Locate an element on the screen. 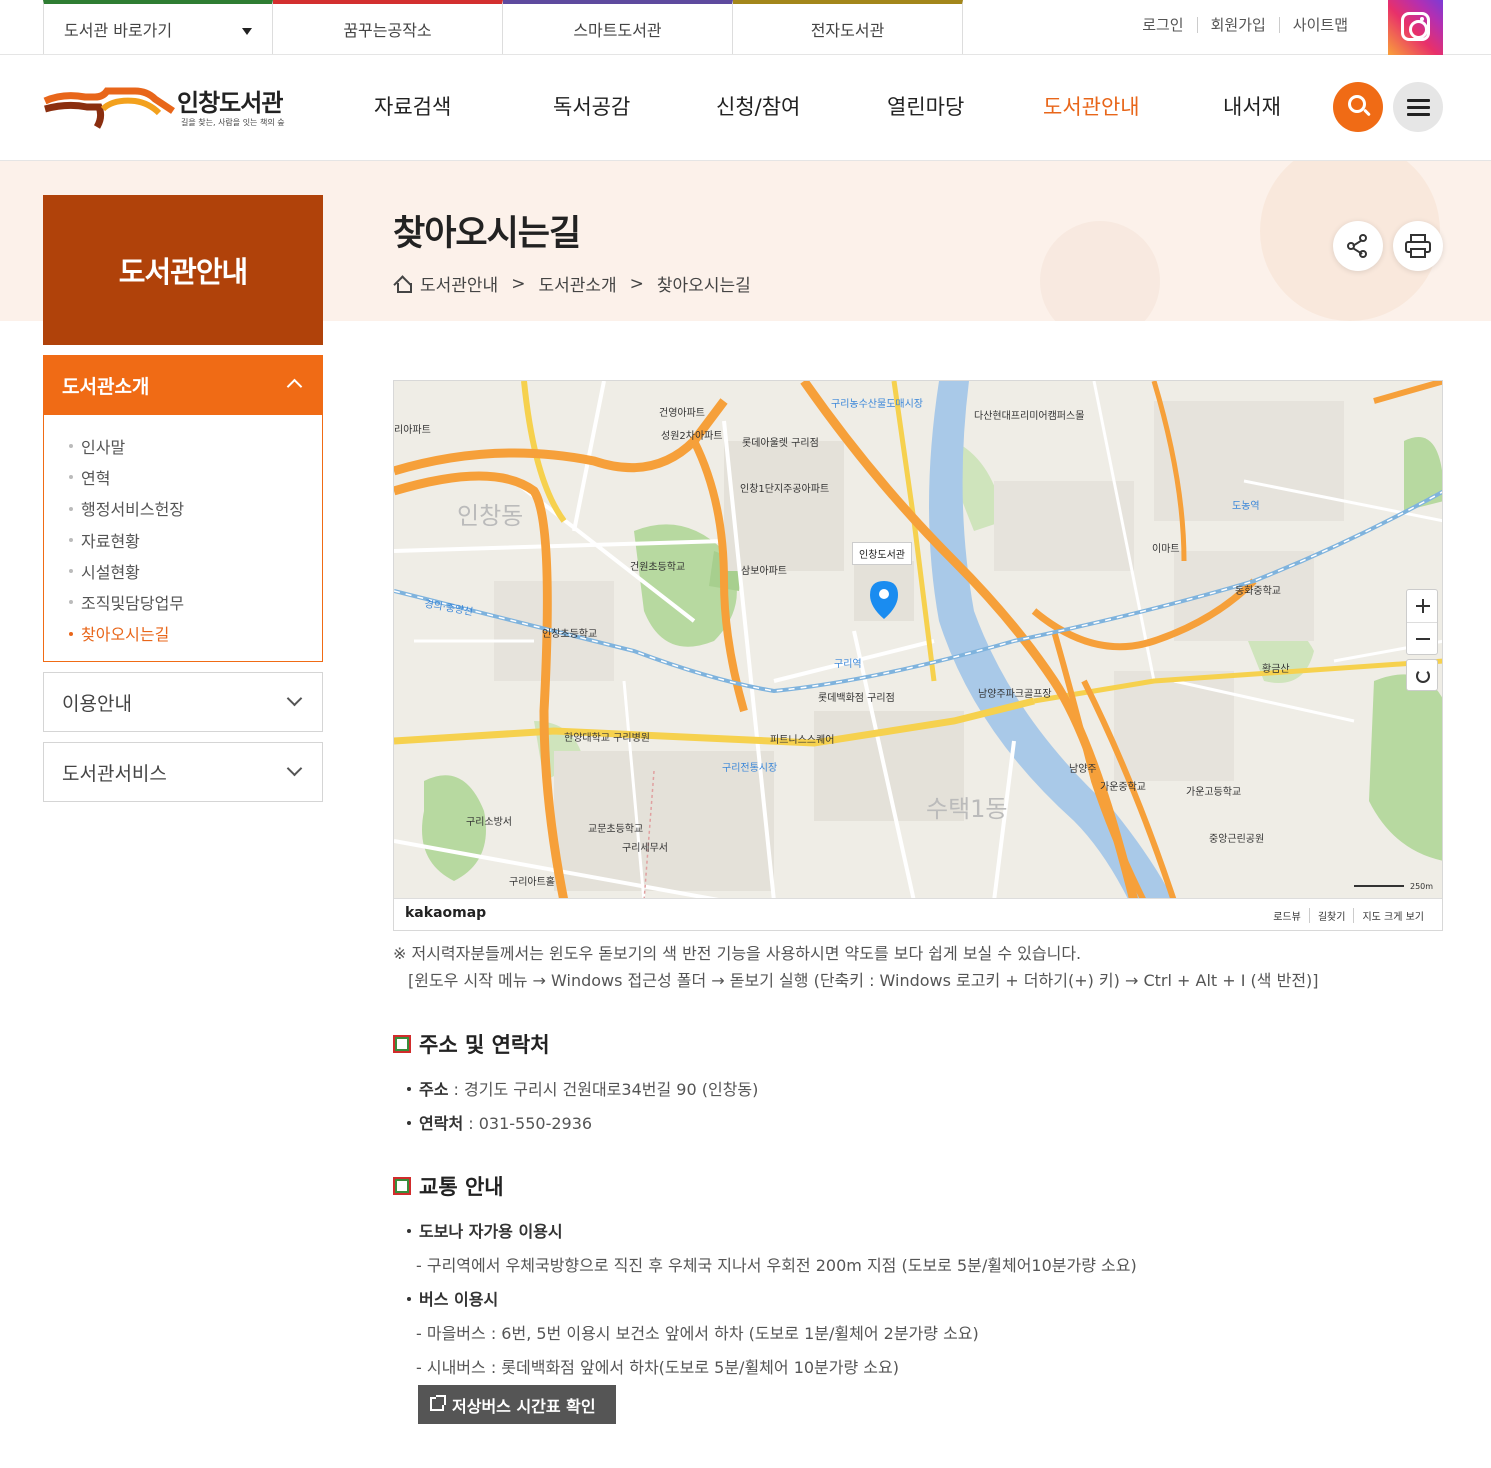  instagram-icon is located at coordinates (1415, 26).